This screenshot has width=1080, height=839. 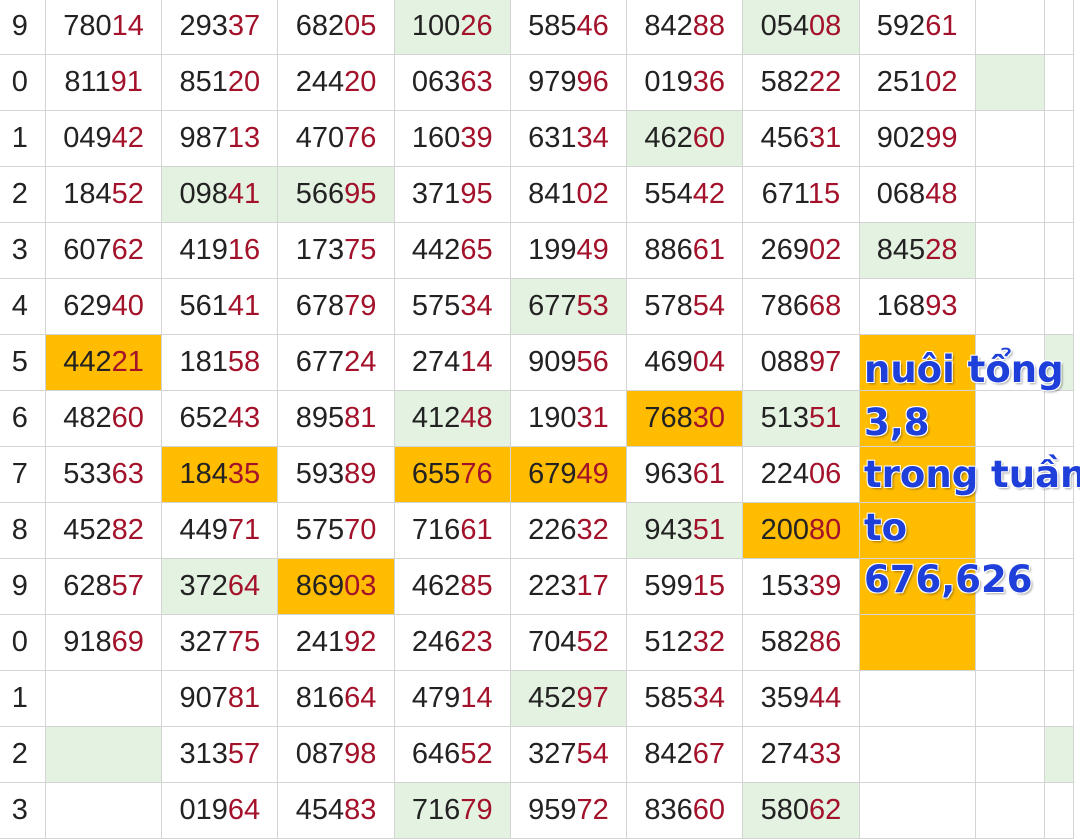 I want to click on number-cell: 70452, so click(x=568, y=642).